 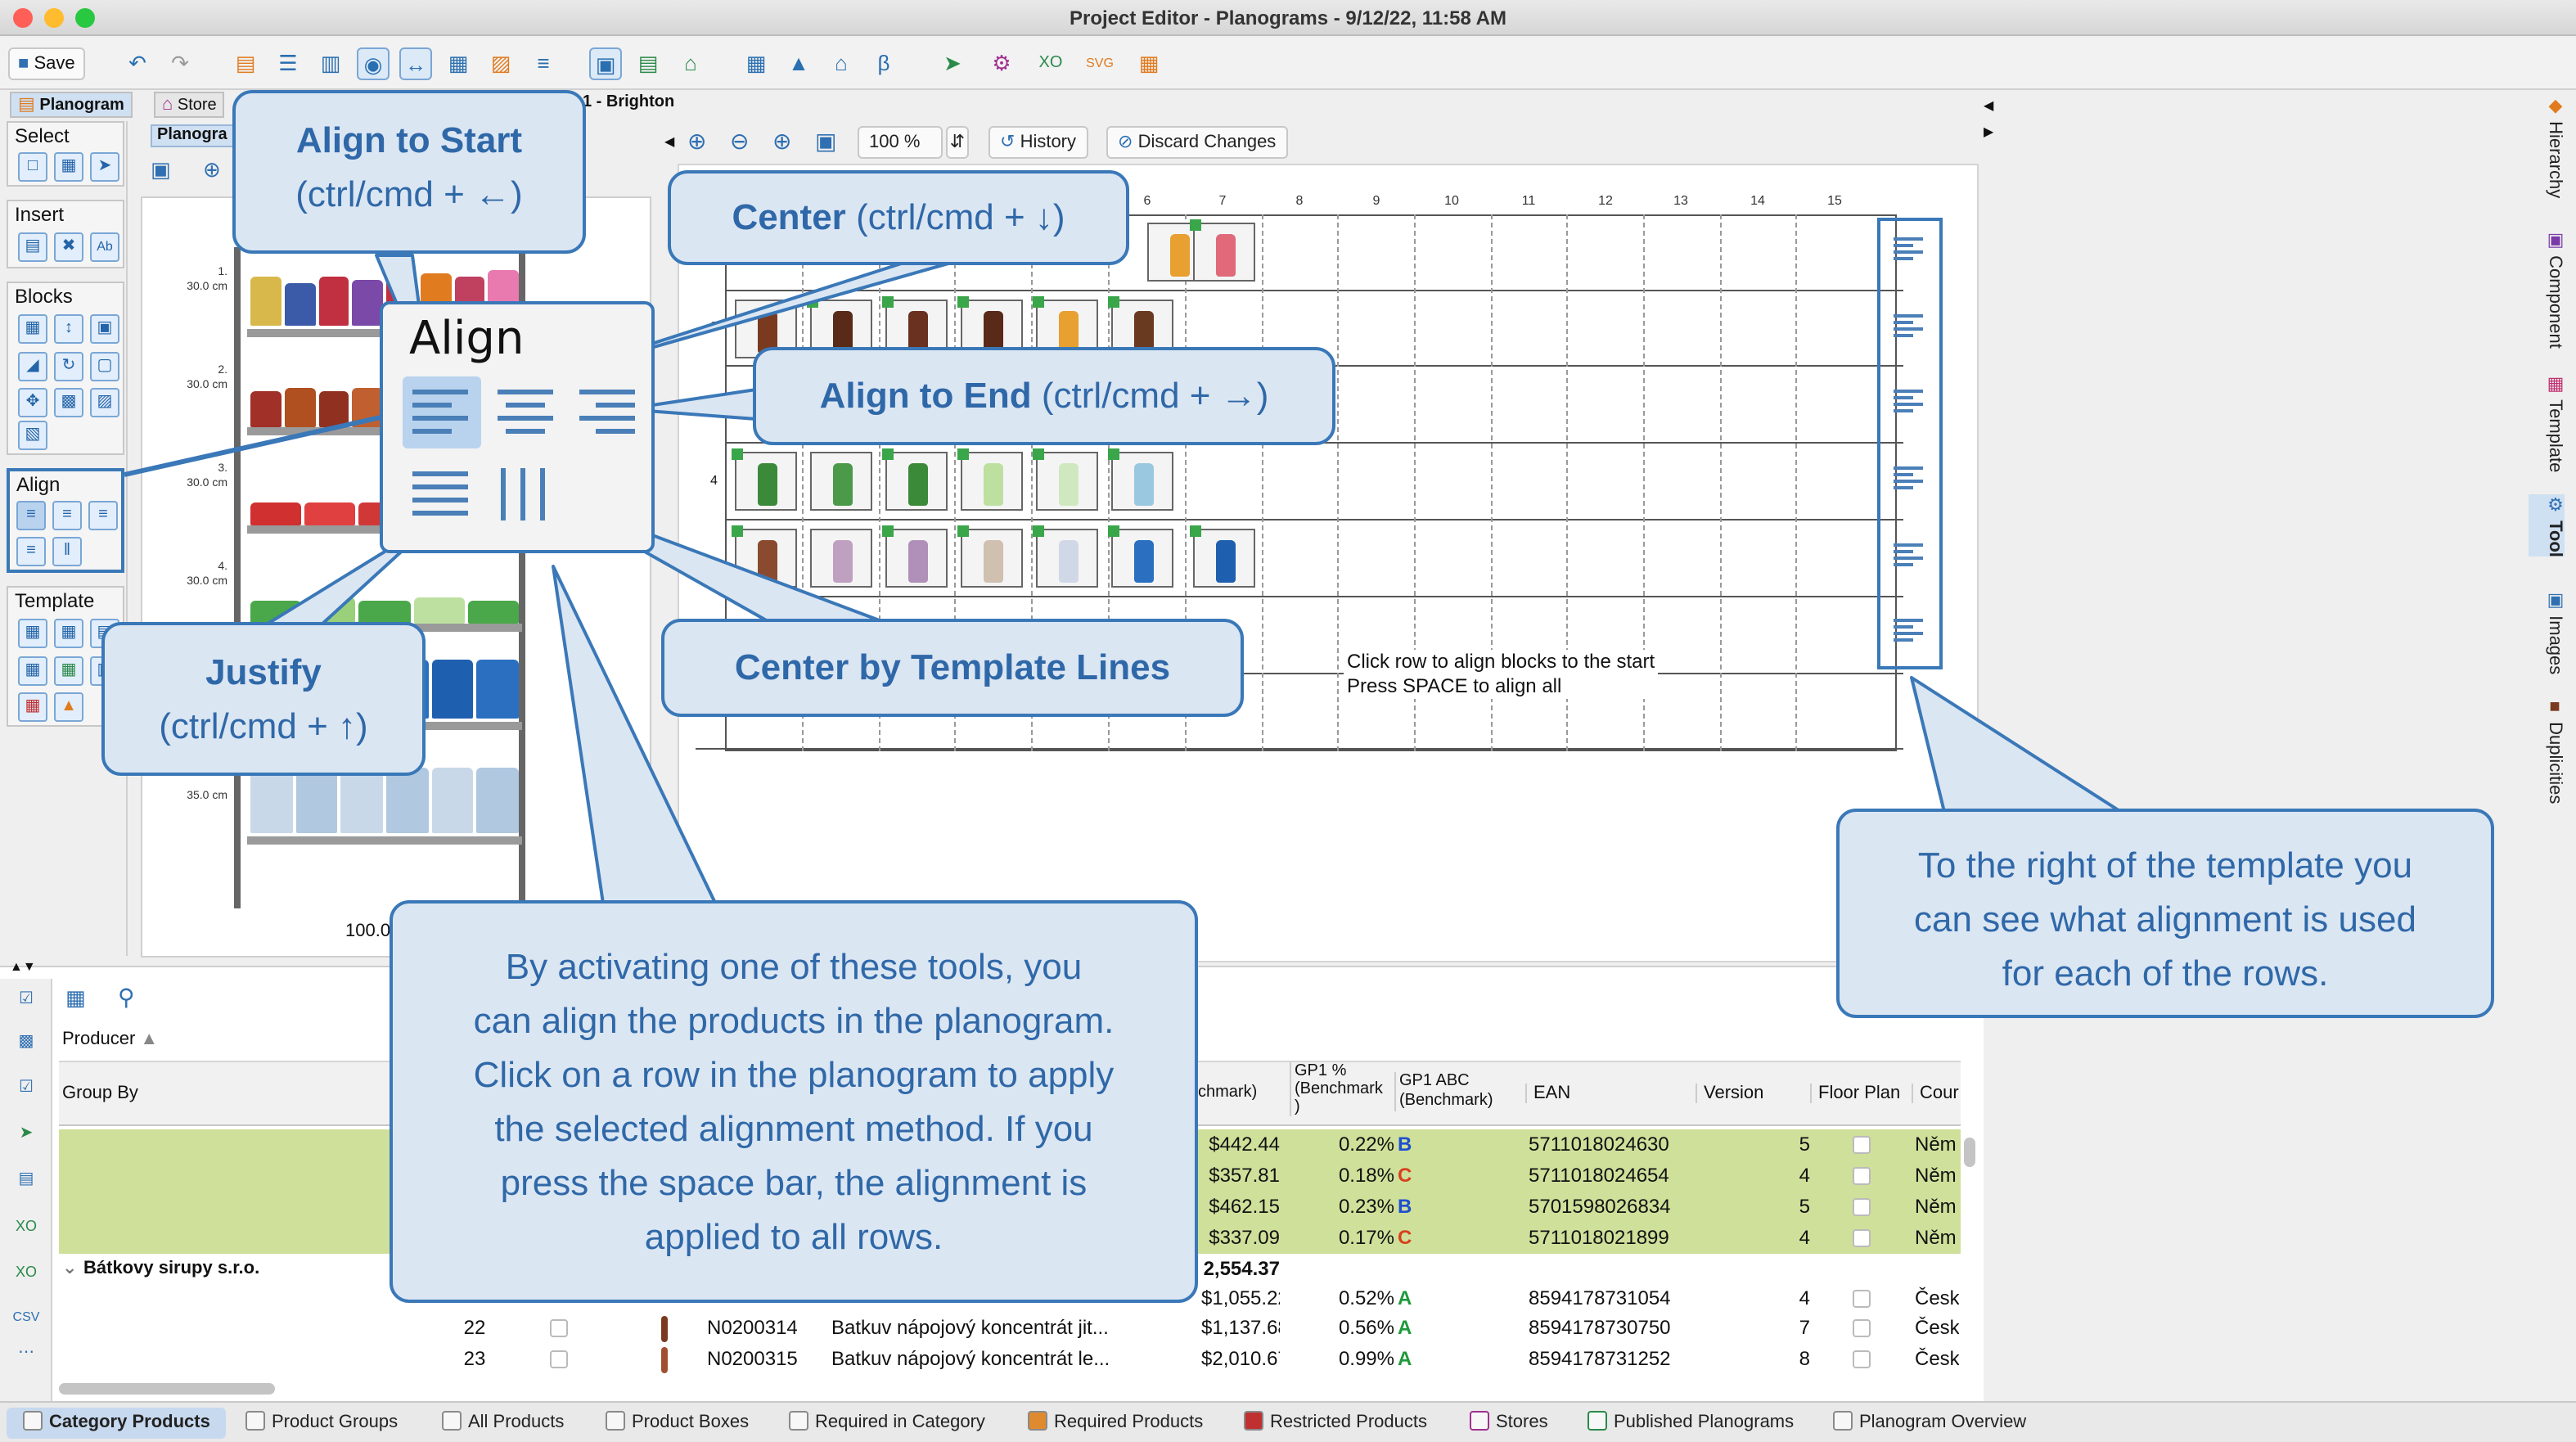 I want to click on collapse-left-arrow: ◀, so click(x=669, y=141).